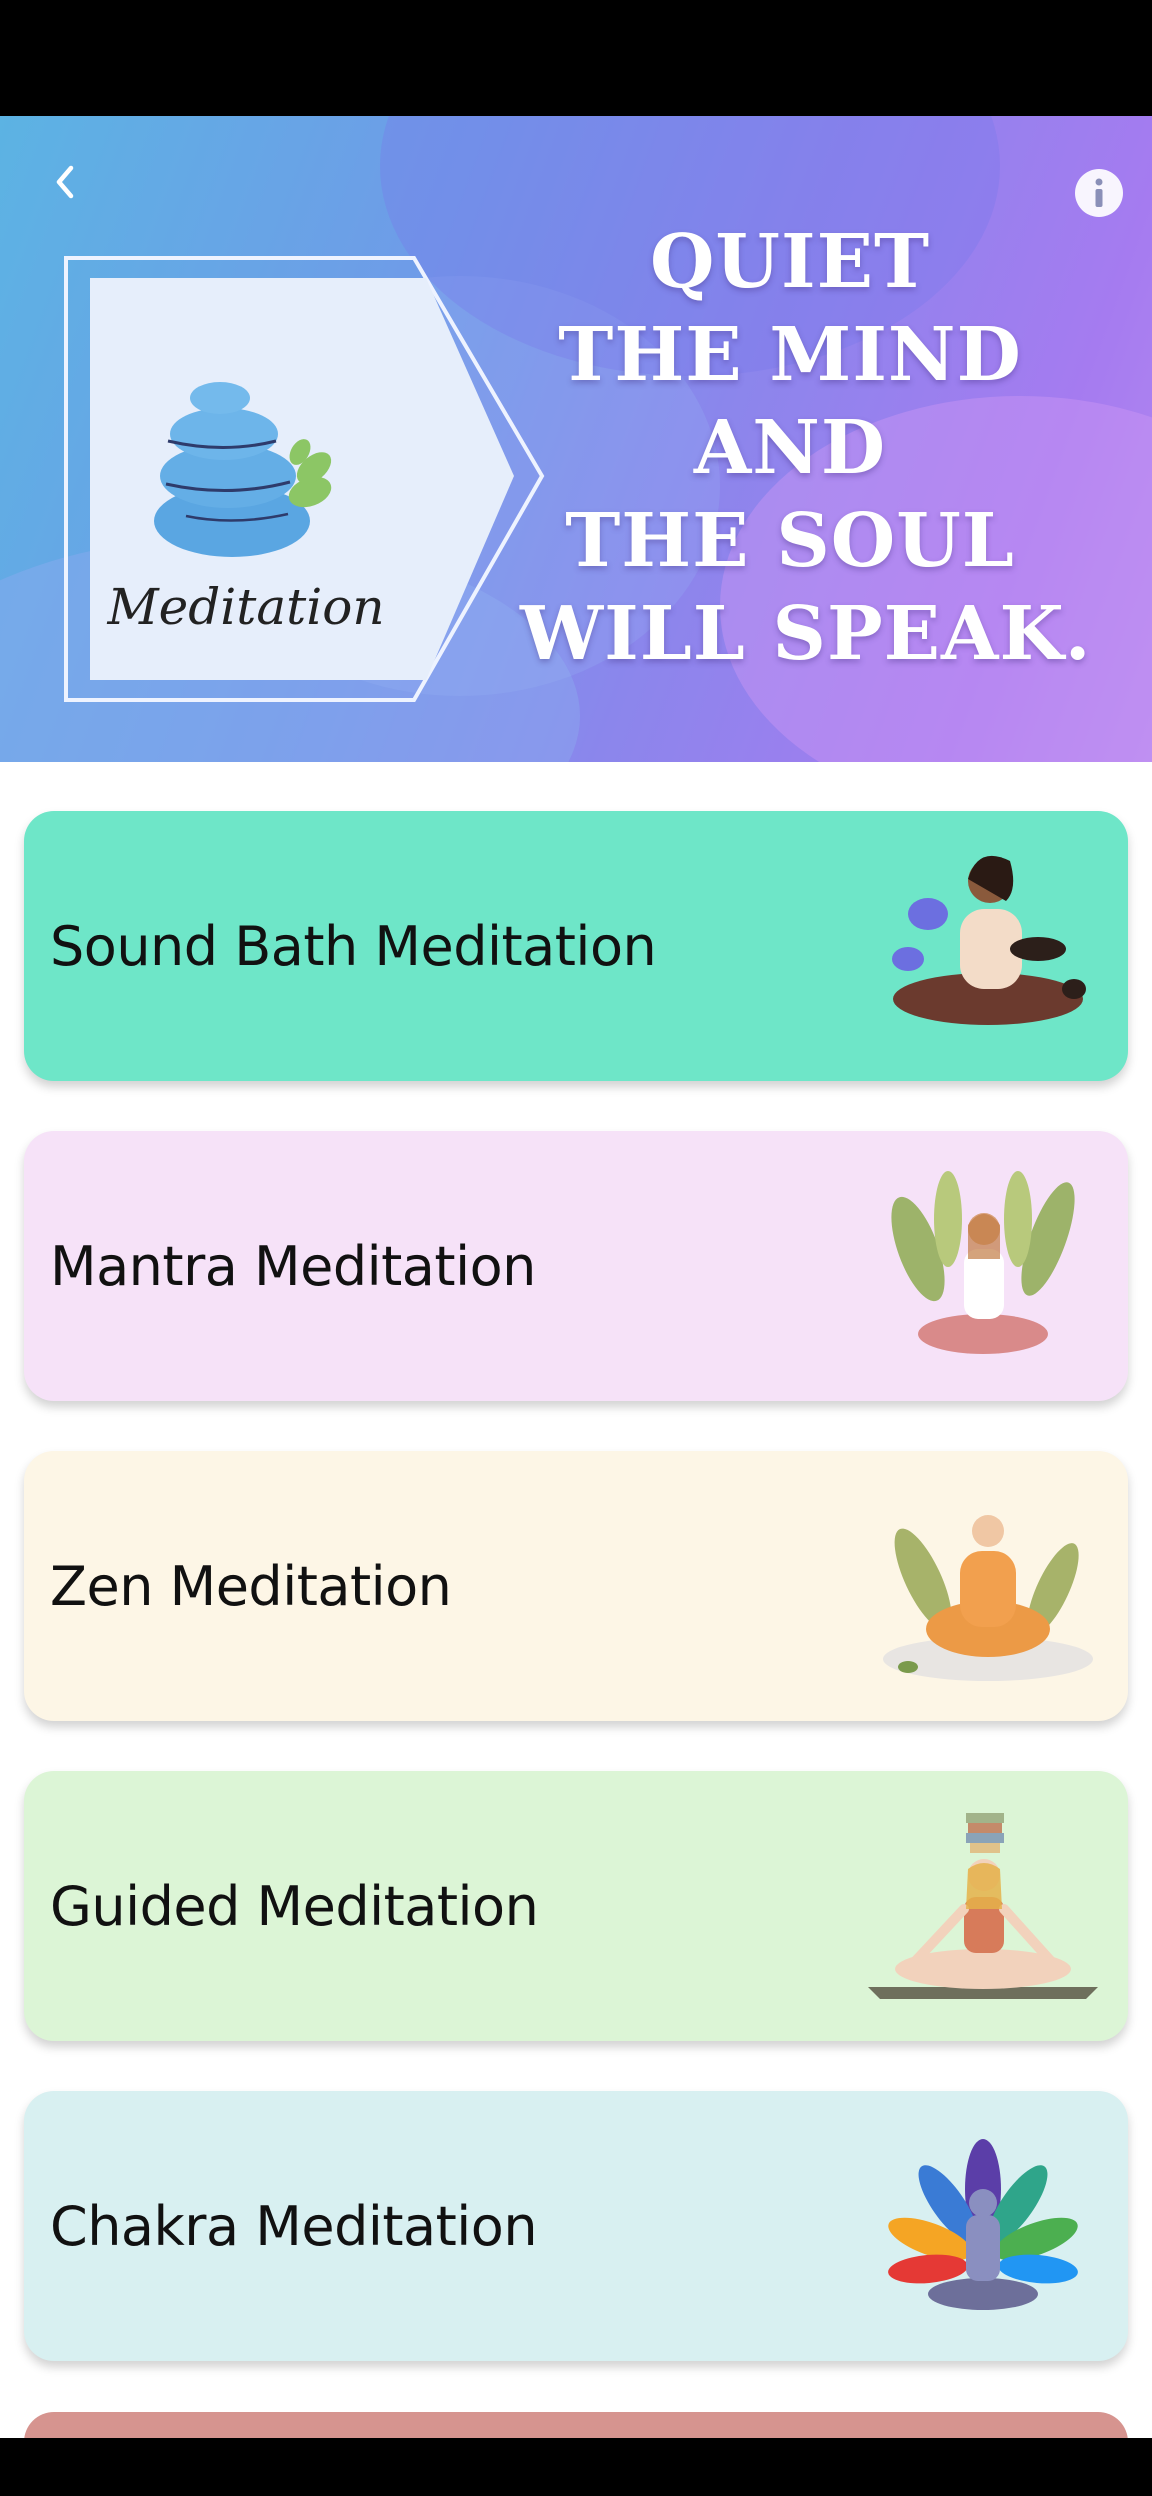 This screenshot has height=2496, width=1152. I want to click on chevron-left-icon, so click(65, 182).